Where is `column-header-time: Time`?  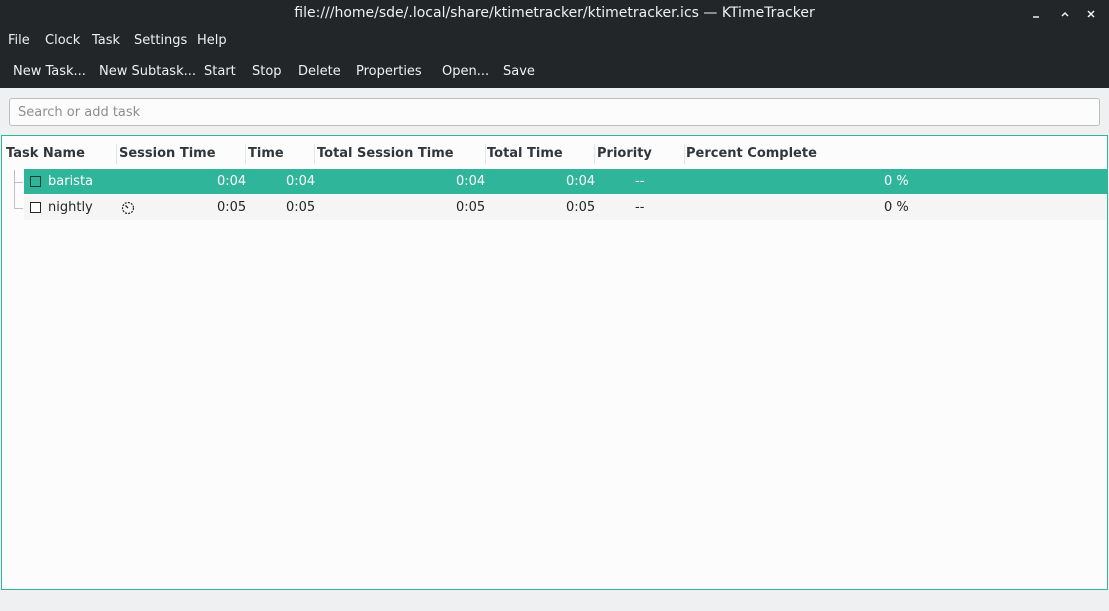
column-header-time: Time is located at coordinates (266, 153).